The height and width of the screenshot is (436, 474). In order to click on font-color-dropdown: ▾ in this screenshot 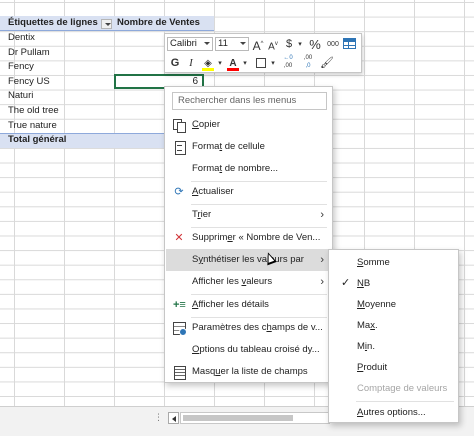, I will do `click(245, 63)`.